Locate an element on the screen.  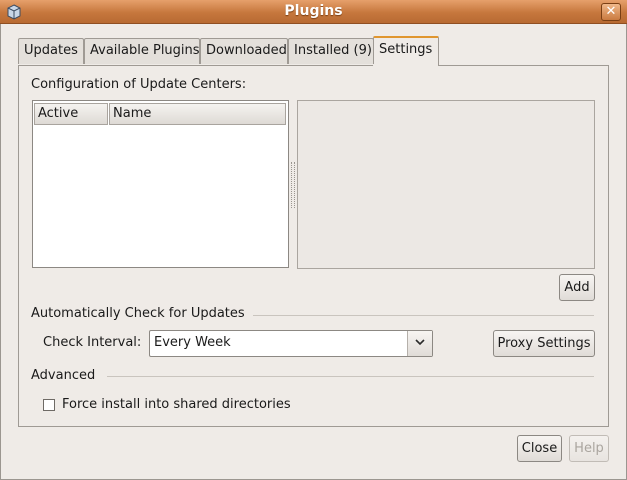
window-title: Plugins is located at coordinates (313, 11).